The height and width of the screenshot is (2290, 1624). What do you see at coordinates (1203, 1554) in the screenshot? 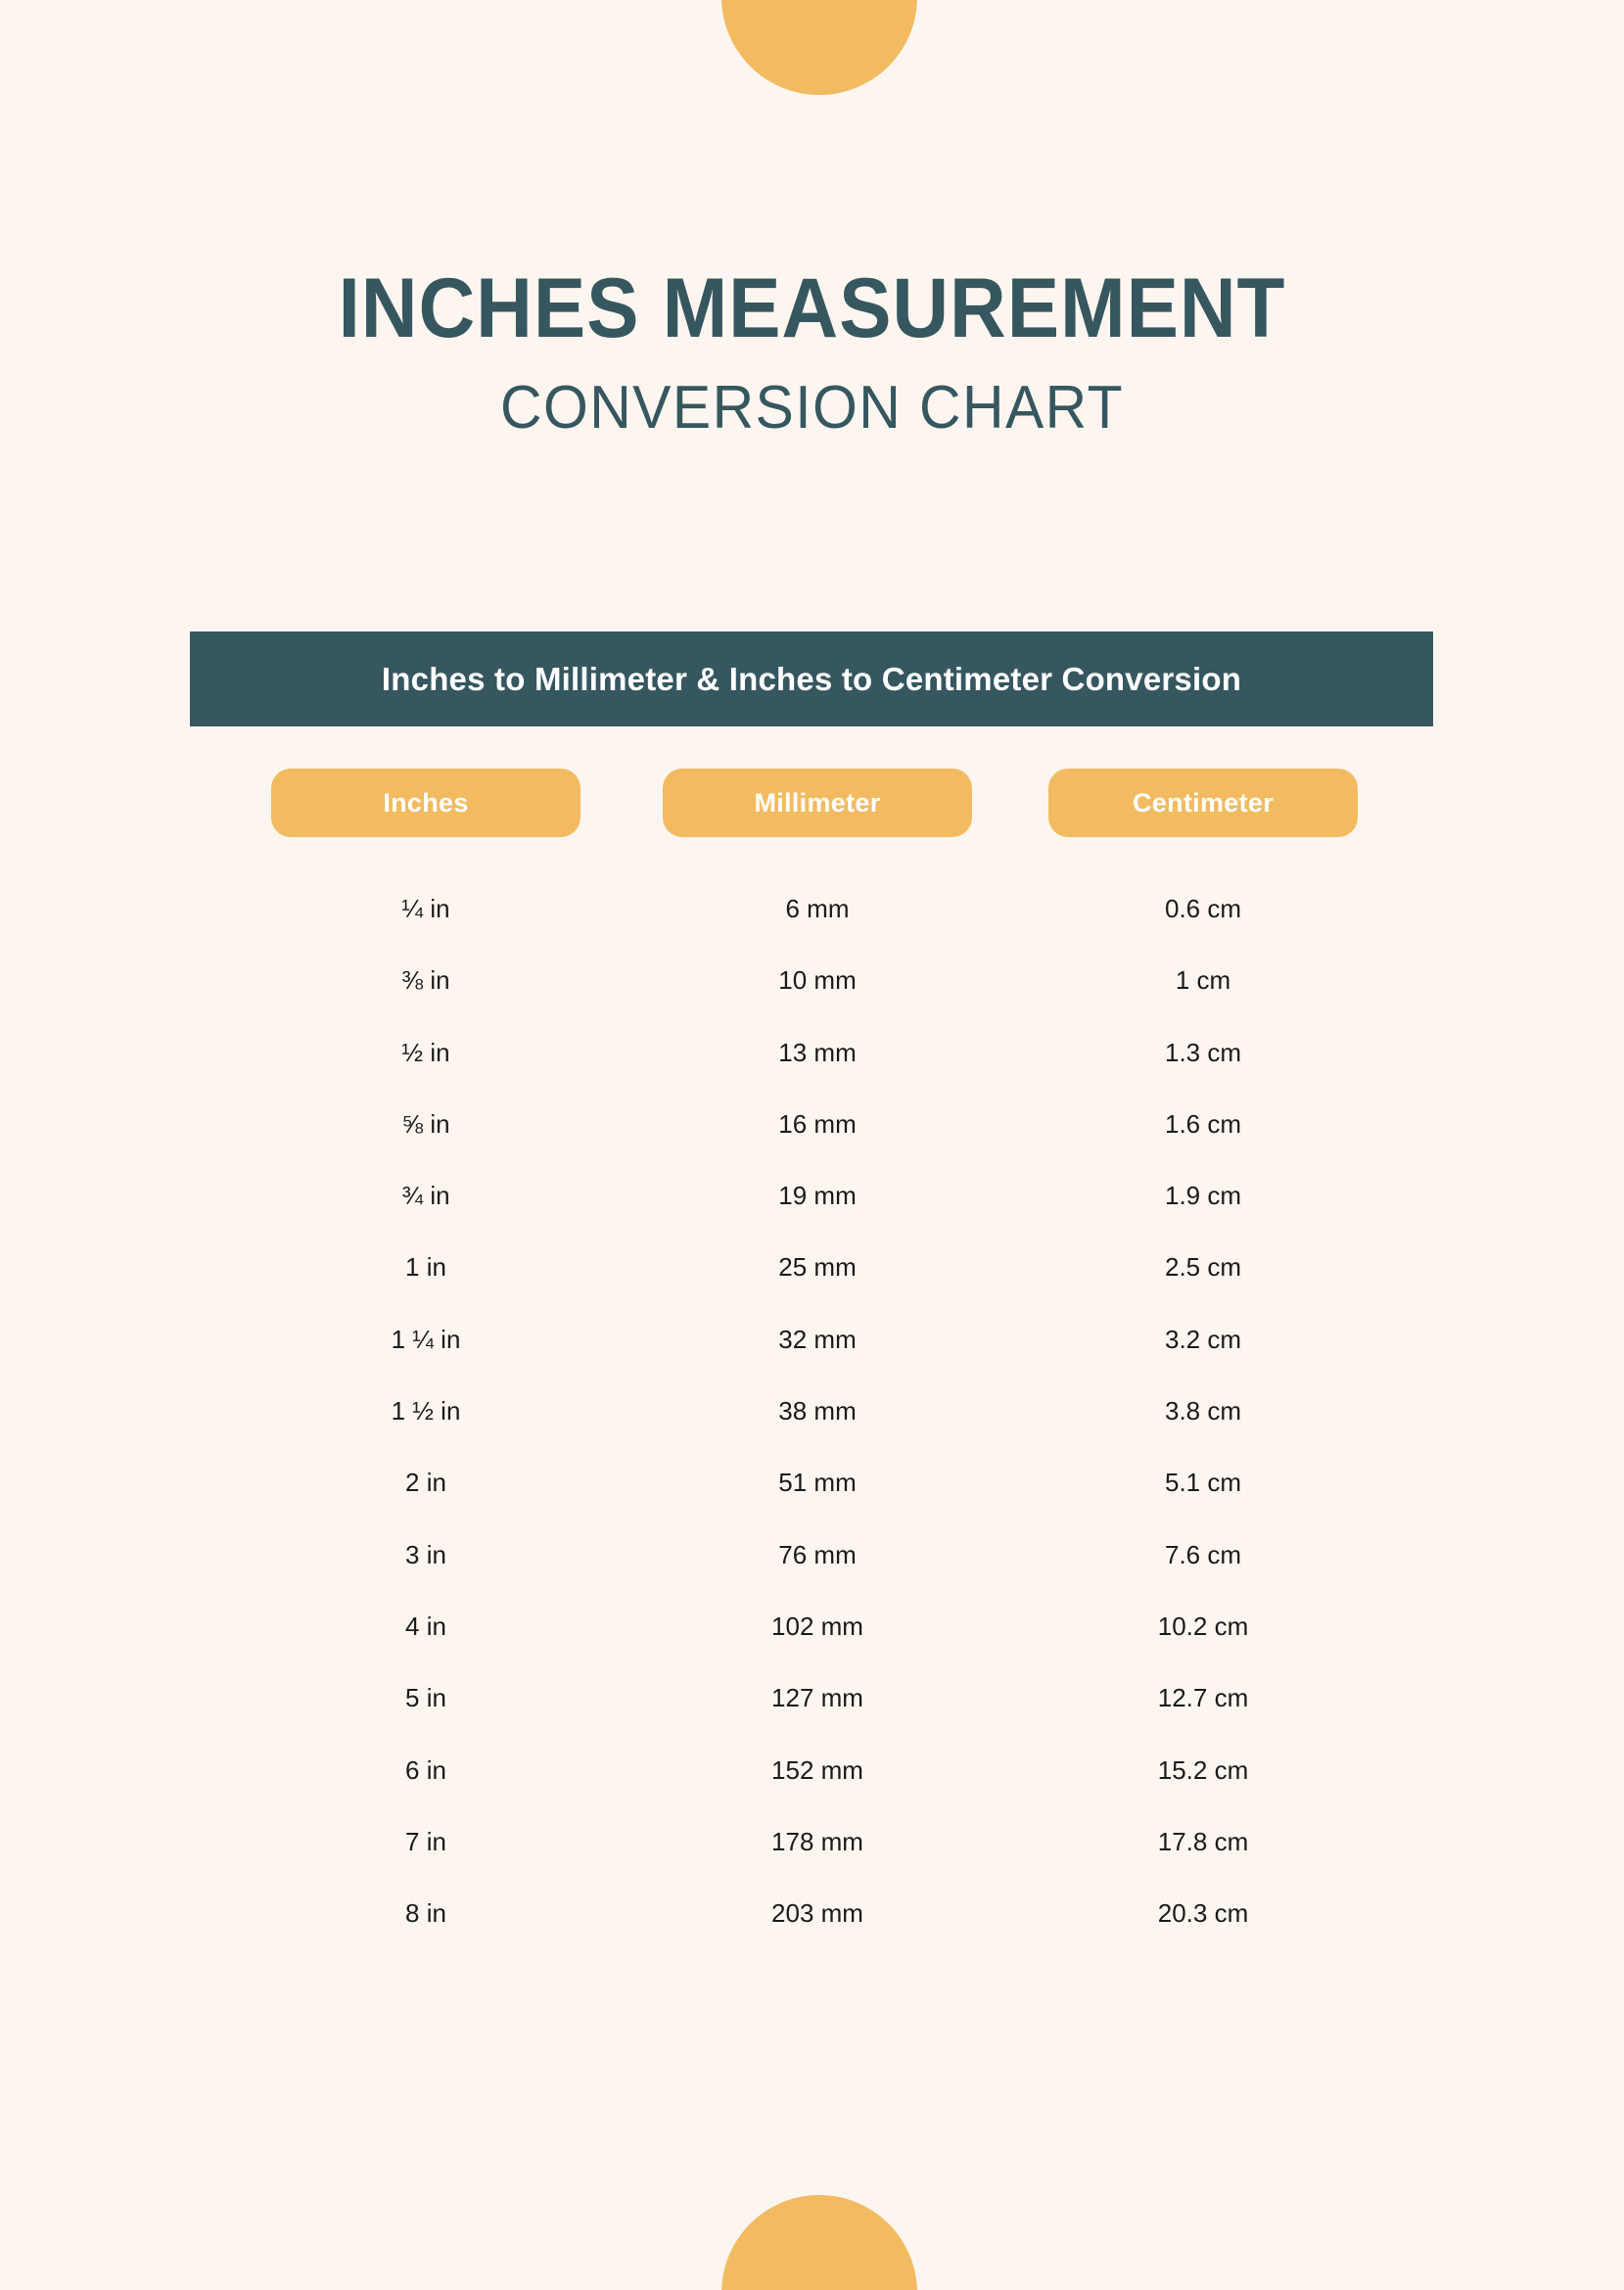
I see `table-cell: 7.6 cm` at bounding box center [1203, 1554].